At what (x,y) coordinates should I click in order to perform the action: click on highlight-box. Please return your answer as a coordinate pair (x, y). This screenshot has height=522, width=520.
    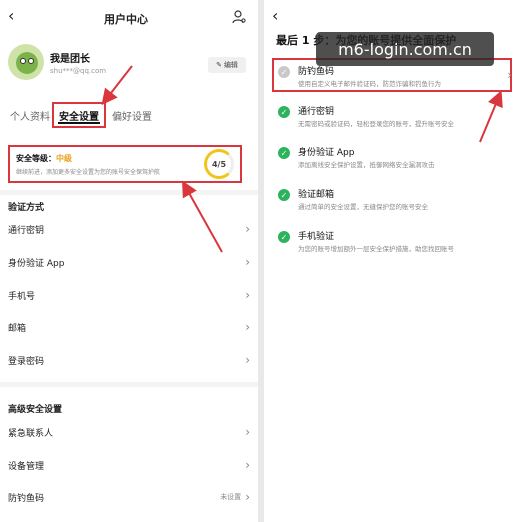
    Looking at the image, I should click on (79, 115).